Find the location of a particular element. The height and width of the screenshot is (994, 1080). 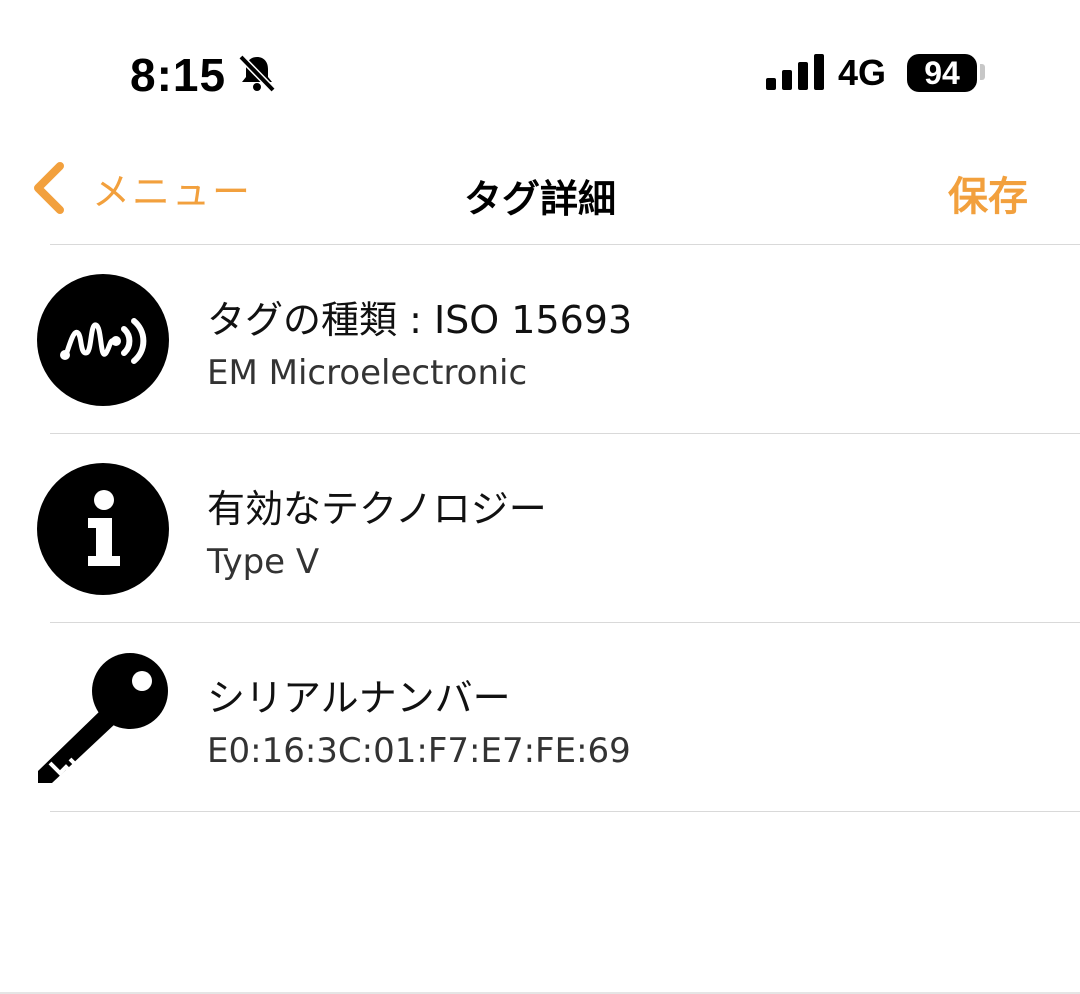

nfc-wave-icon is located at coordinates (103, 340).